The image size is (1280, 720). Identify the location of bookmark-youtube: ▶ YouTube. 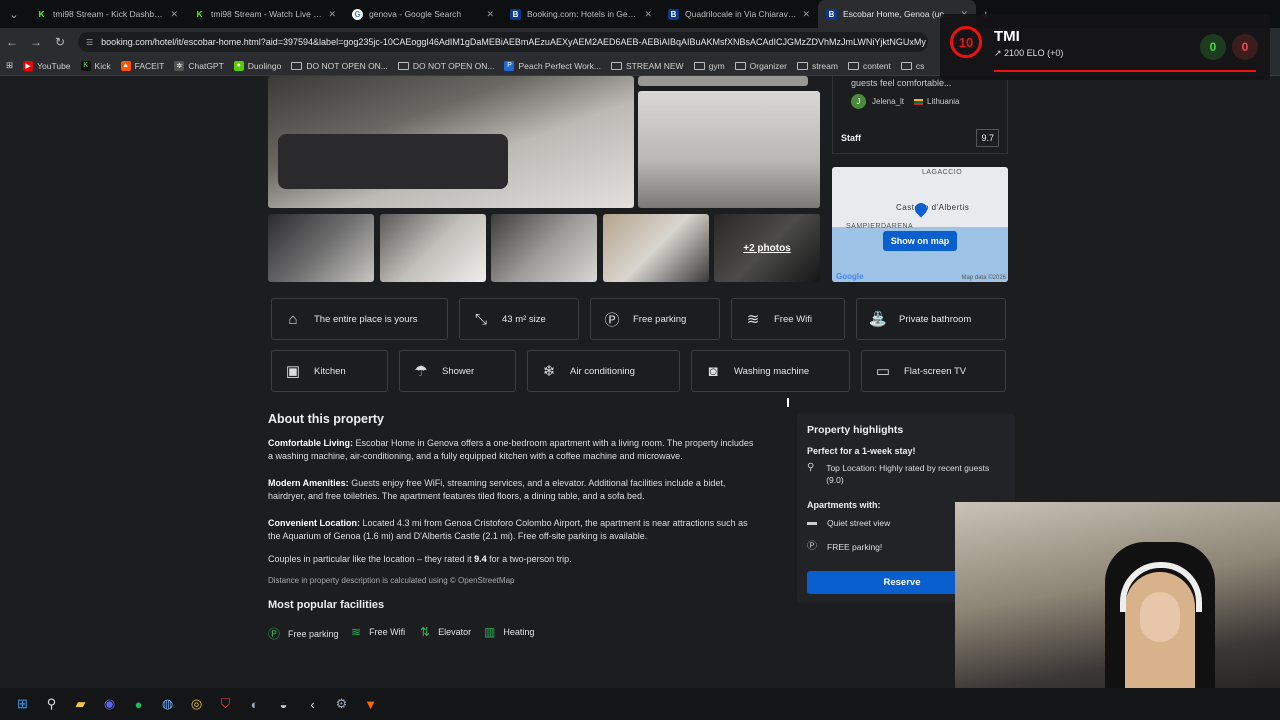
(47, 65).